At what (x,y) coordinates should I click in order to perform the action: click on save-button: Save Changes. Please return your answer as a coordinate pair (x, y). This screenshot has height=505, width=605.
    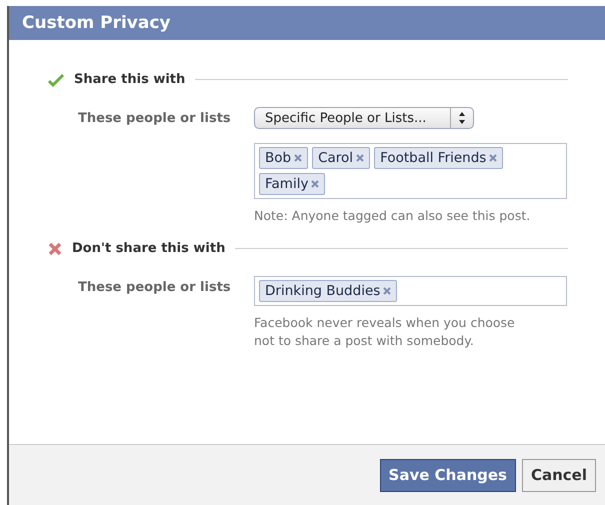
    Looking at the image, I should click on (448, 475).